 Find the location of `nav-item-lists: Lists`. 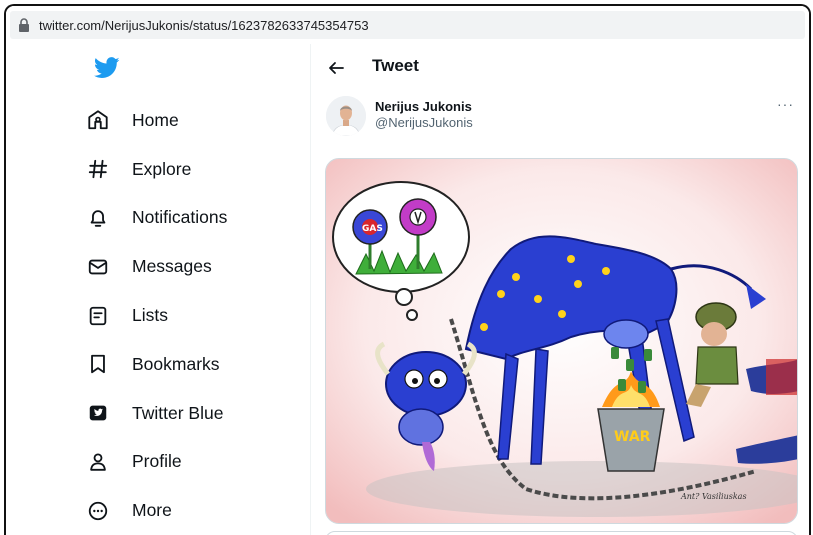

nav-item-lists: Lists is located at coordinates (154, 315).